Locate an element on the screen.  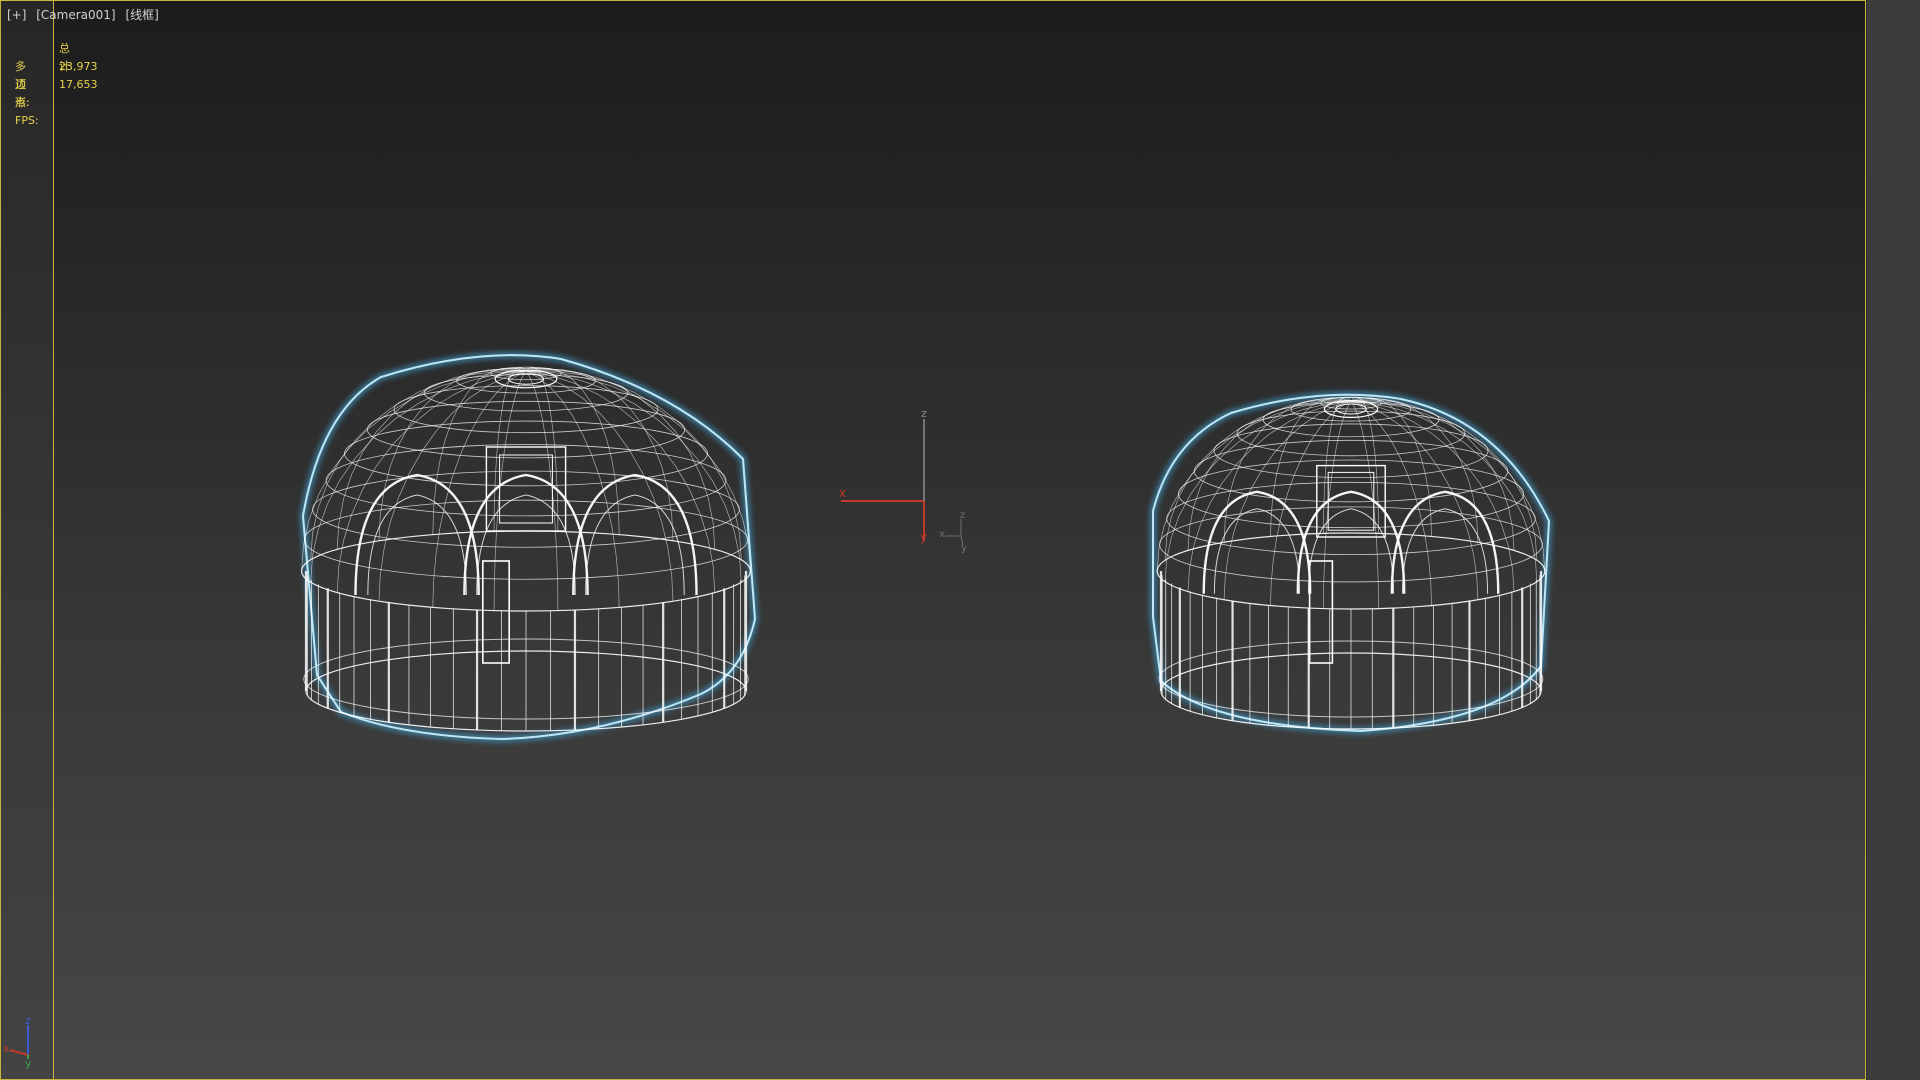
tripod-y-label: y is located at coordinates (28, 1063).